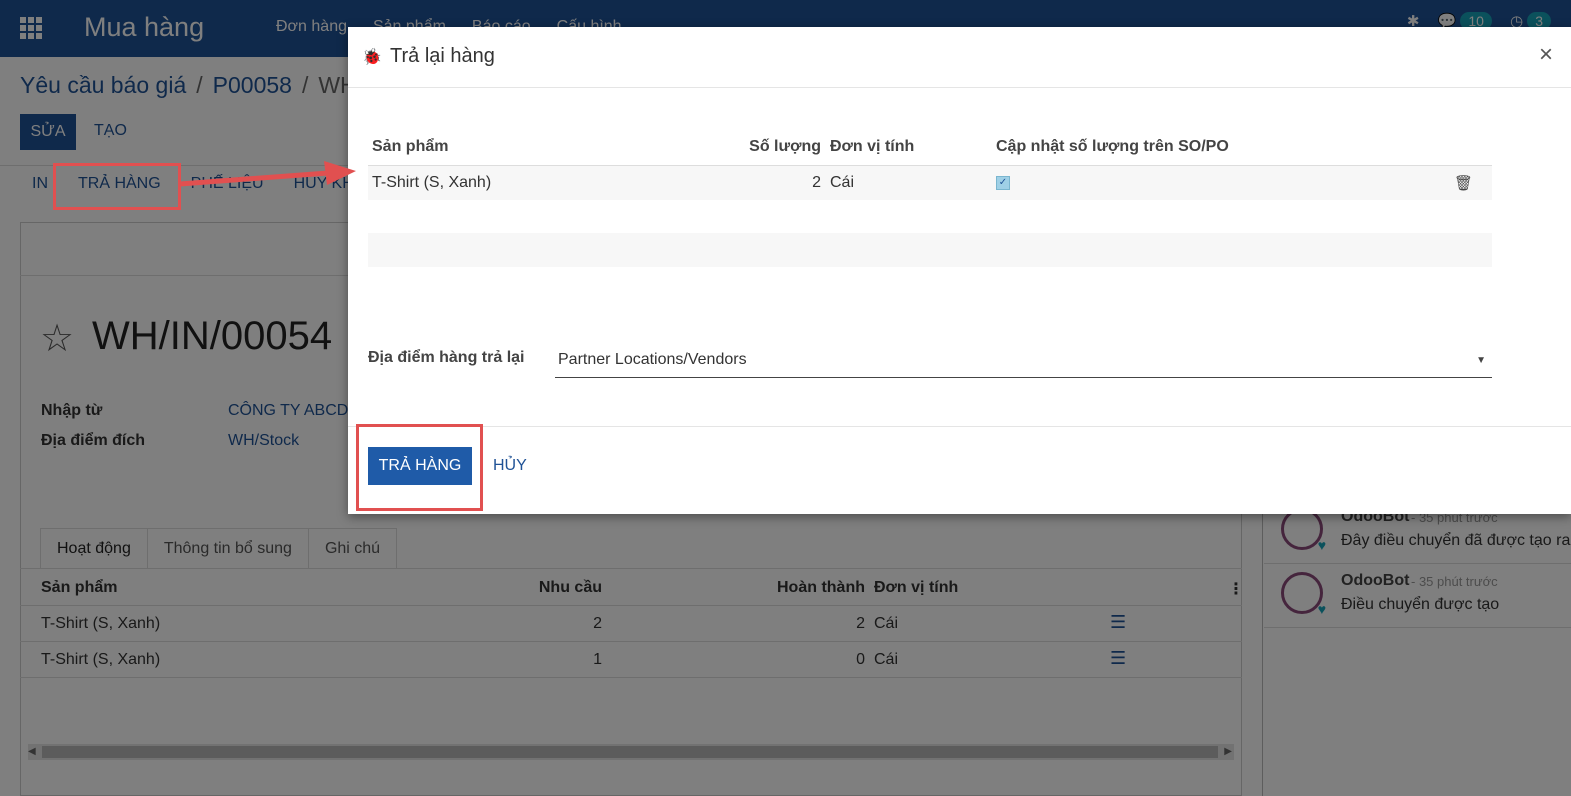 The width and height of the screenshot is (1571, 796). What do you see at coordinates (442, 56) in the screenshot?
I see `dialog-title: Trả lại hàng` at bounding box center [442, 56].